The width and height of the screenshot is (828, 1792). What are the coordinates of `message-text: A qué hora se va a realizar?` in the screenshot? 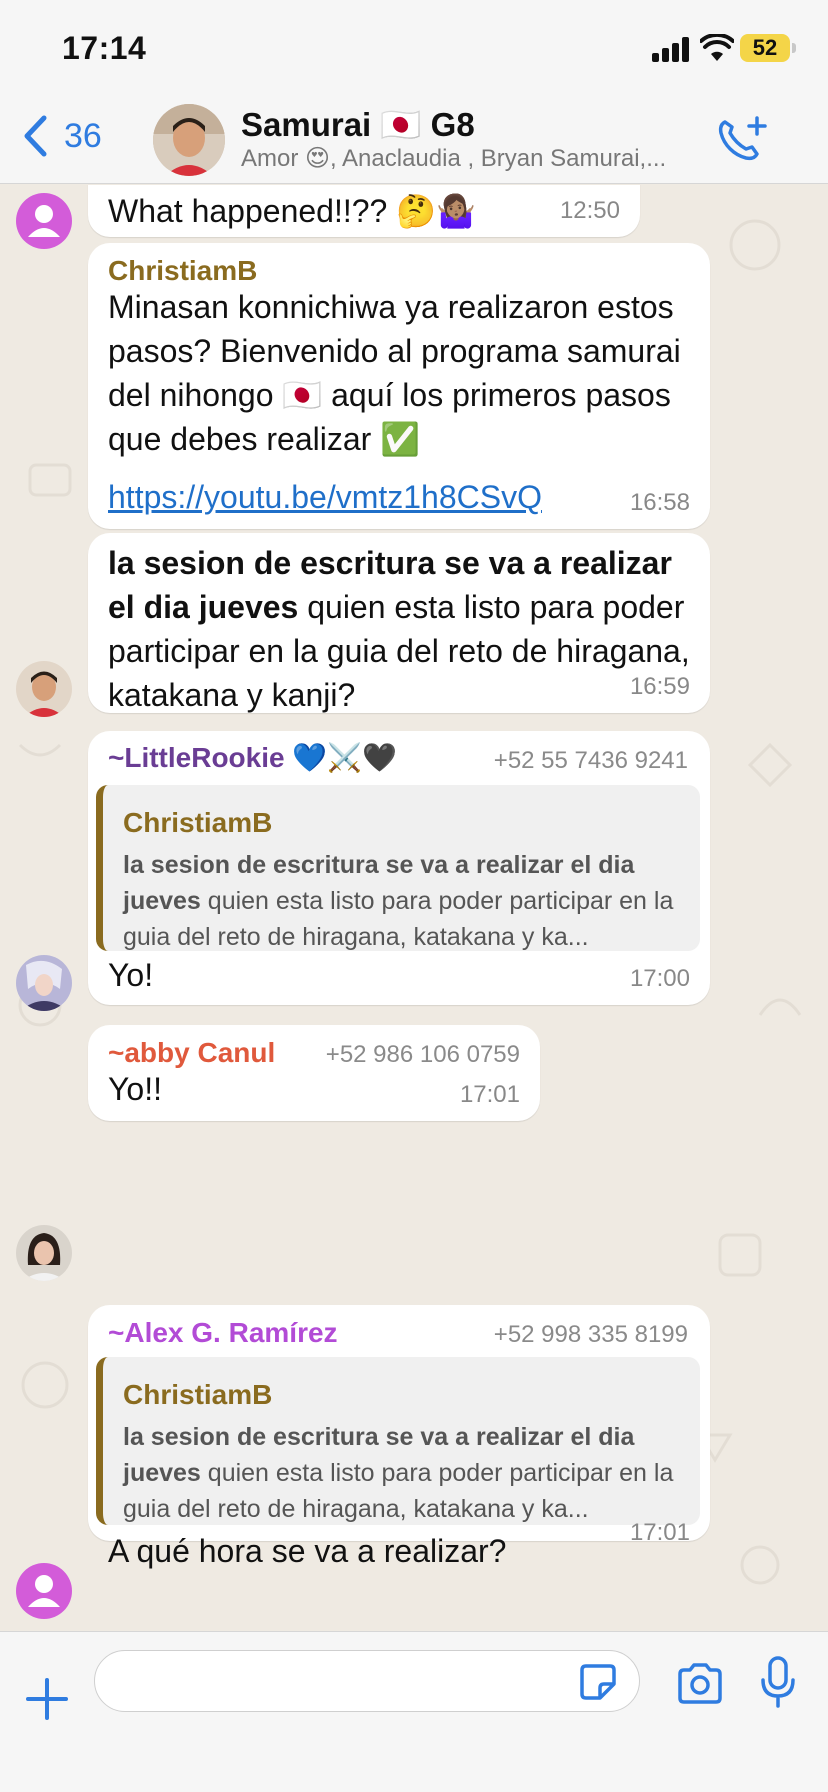 It's located at (307, 1551).